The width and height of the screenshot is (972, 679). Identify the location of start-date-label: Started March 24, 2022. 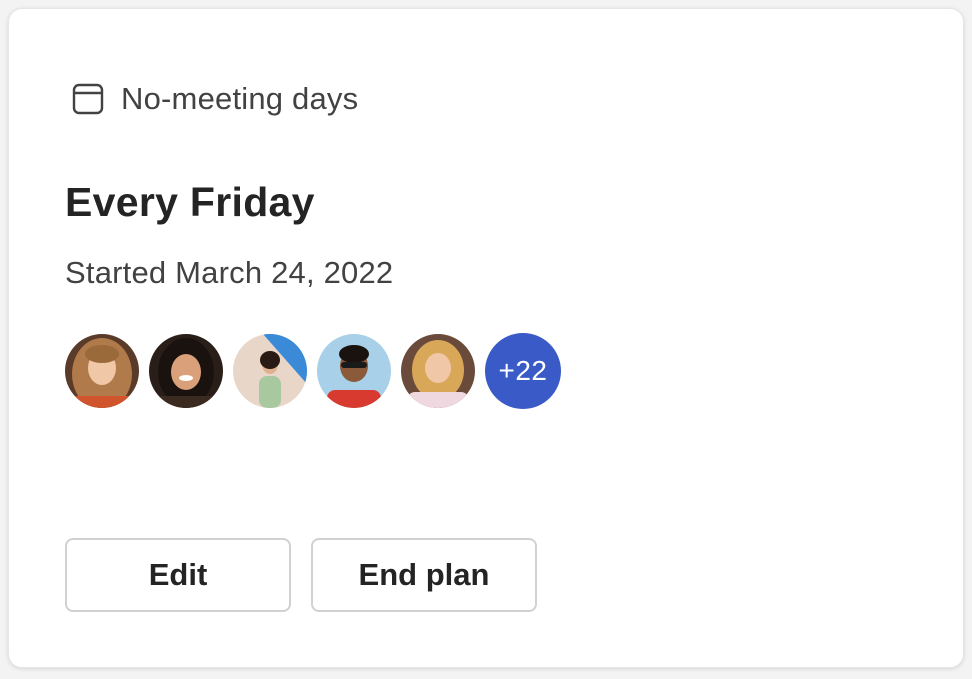
(229, 272).